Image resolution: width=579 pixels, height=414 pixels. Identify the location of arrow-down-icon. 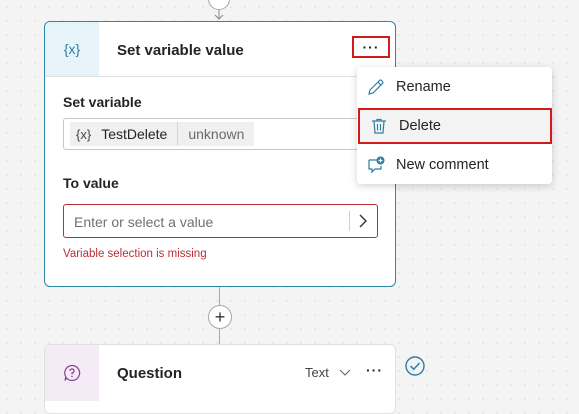
(219, 15).